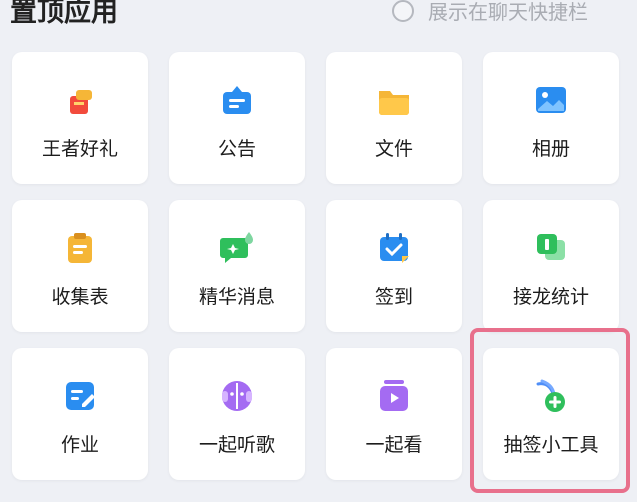 The height and width of the screenshot is (502, 637). What do you see at coordinates (551, 445) in the screenshot?
I see `app-label: 抽签小工具` at bounding box center [551, 445].